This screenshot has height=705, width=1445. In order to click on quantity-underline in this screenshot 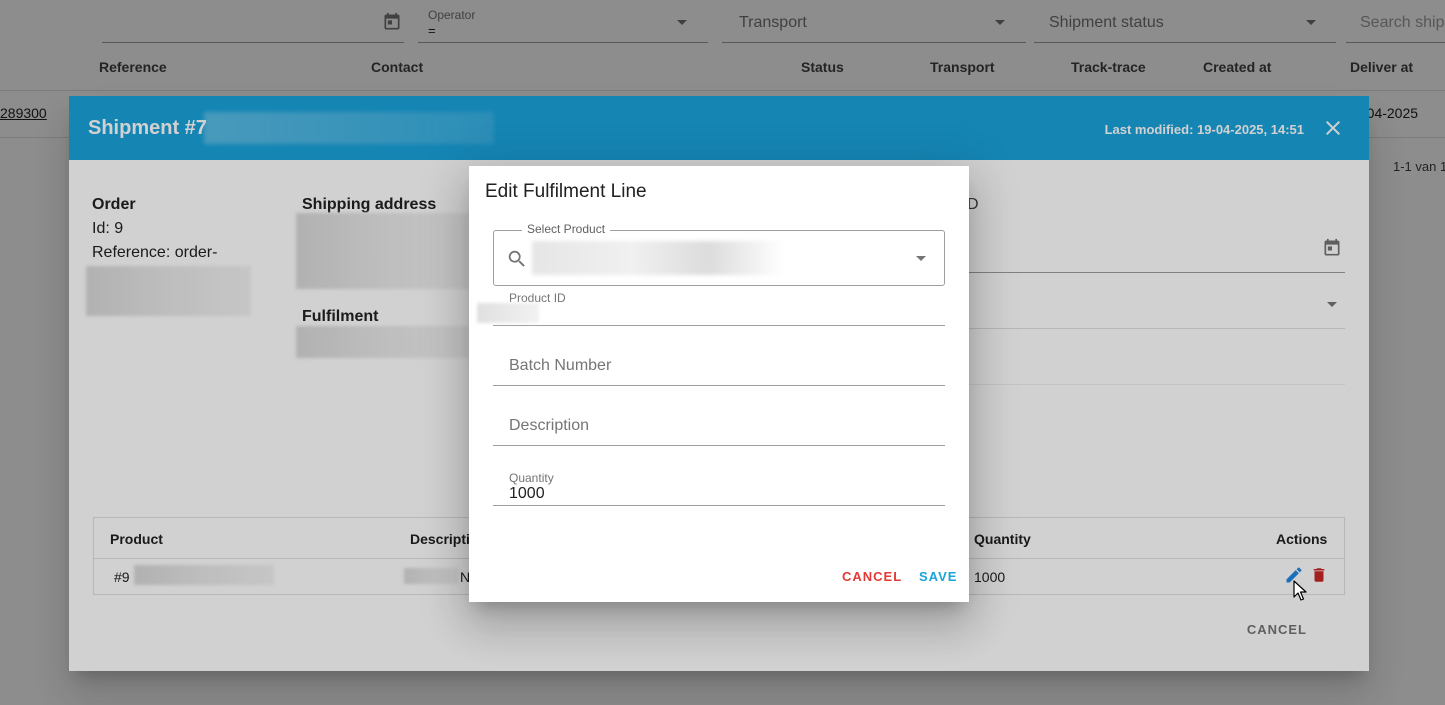, I will do `click(719, 505)`.